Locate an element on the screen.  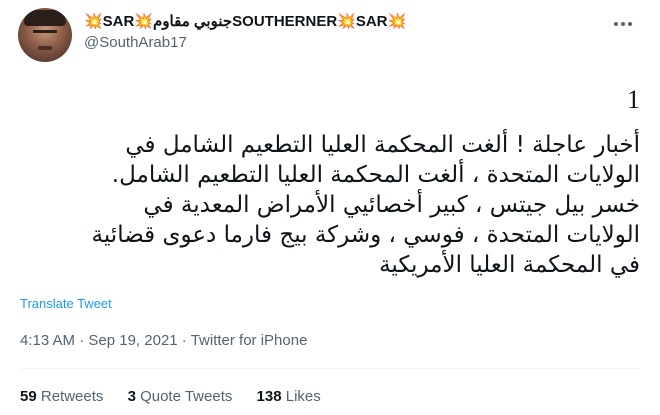
tweet-line: 1 is located at coordinates (633, 99).